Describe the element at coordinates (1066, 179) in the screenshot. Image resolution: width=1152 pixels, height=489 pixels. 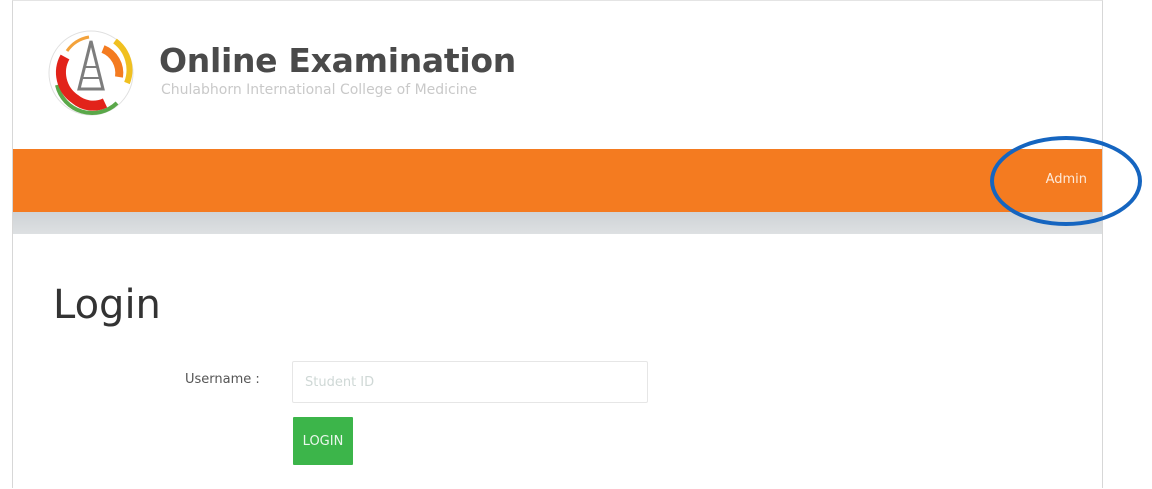
I see `admin-link: Admin` at that location.